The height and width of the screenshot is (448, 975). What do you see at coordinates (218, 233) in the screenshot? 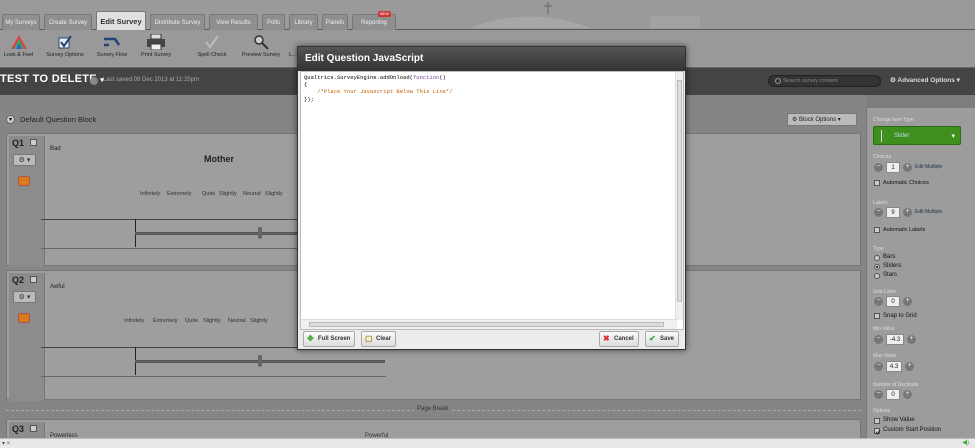
I see `slider-track` at bounding box center [218, 233].